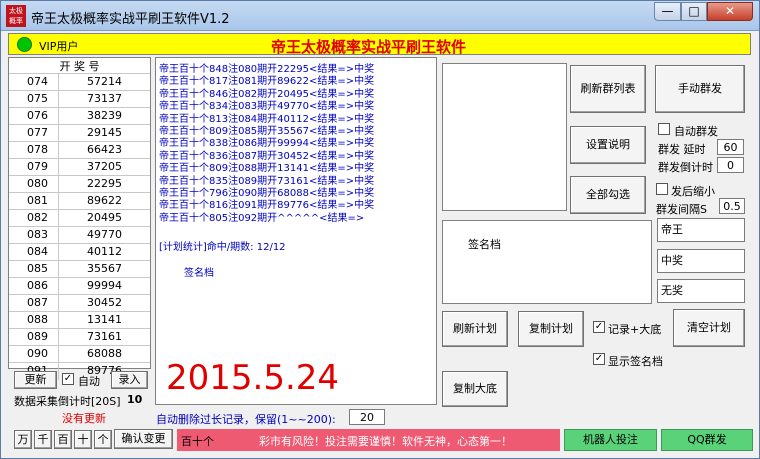 This screenshot has width=760, height=459. What do you see at coordinates (104, 251) in the screenshot?
I see `draw-number: 40112` at bounding box center [104, 251].